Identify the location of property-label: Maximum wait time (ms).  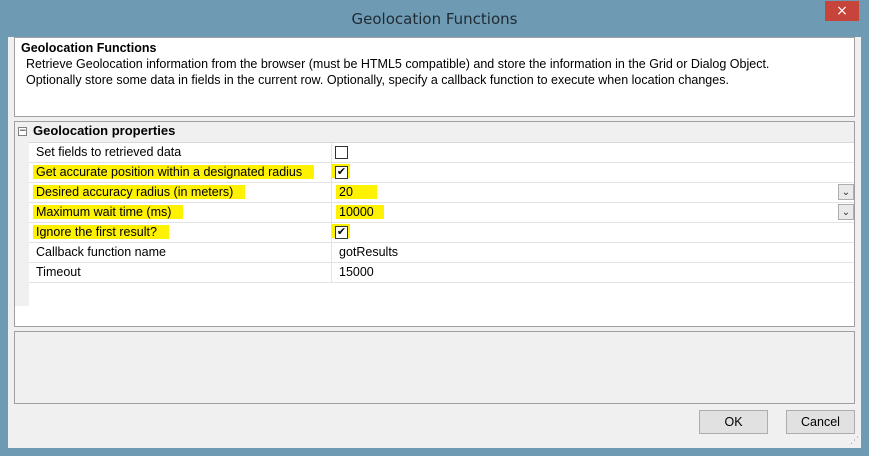
(108, 212).